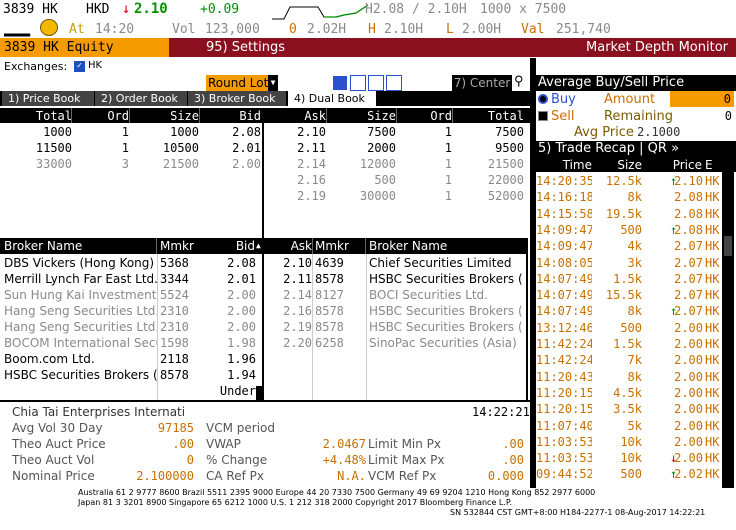  I want to click on info-time: 14:22:21, so click(501, 412).